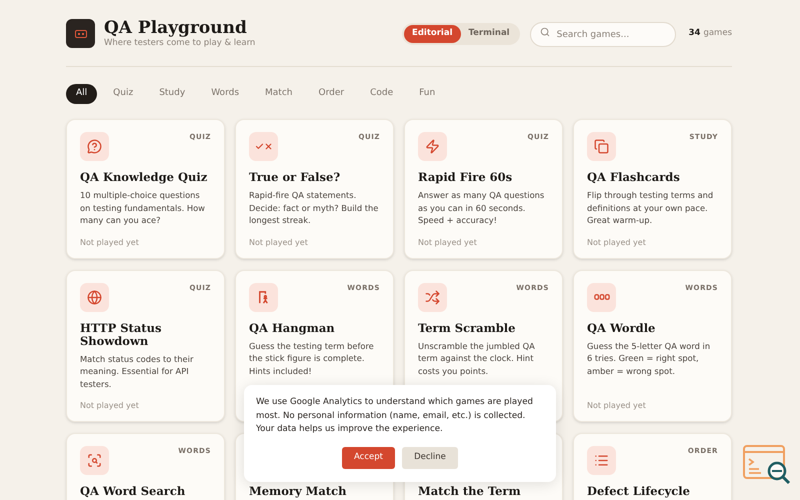 Image resolution: width=800 pixels, height=500 pixels. What do you see at coordinates (639, 491) in the screenshot?
I see `game-title: Defect Lifecycle` at bounding box center [639, 491].